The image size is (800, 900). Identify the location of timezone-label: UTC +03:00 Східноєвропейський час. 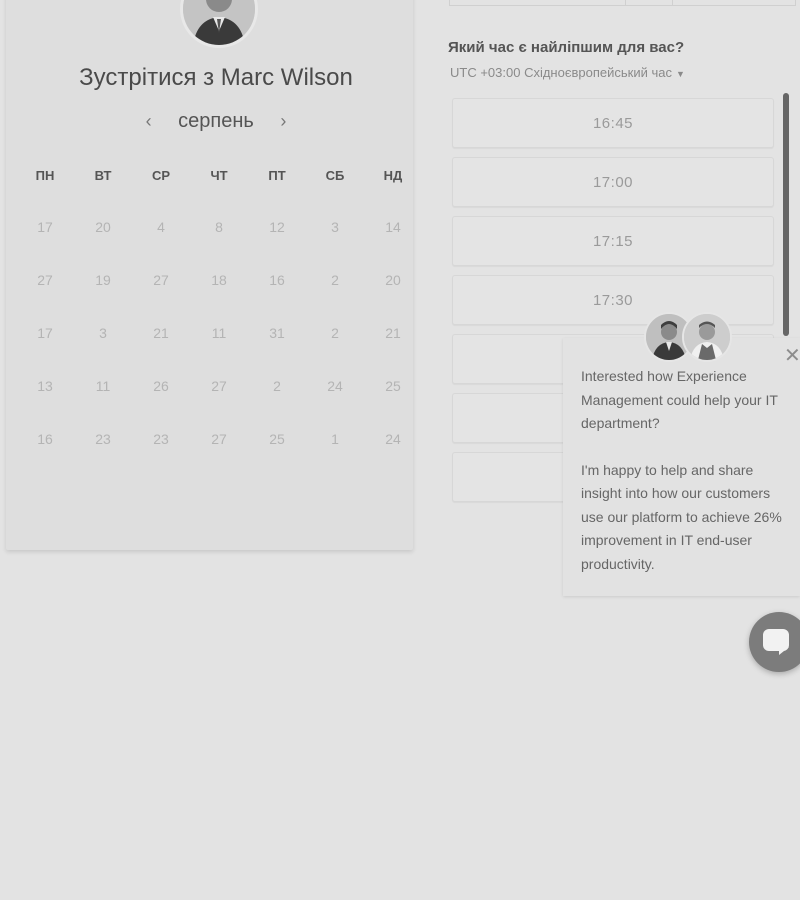
(561, 72).